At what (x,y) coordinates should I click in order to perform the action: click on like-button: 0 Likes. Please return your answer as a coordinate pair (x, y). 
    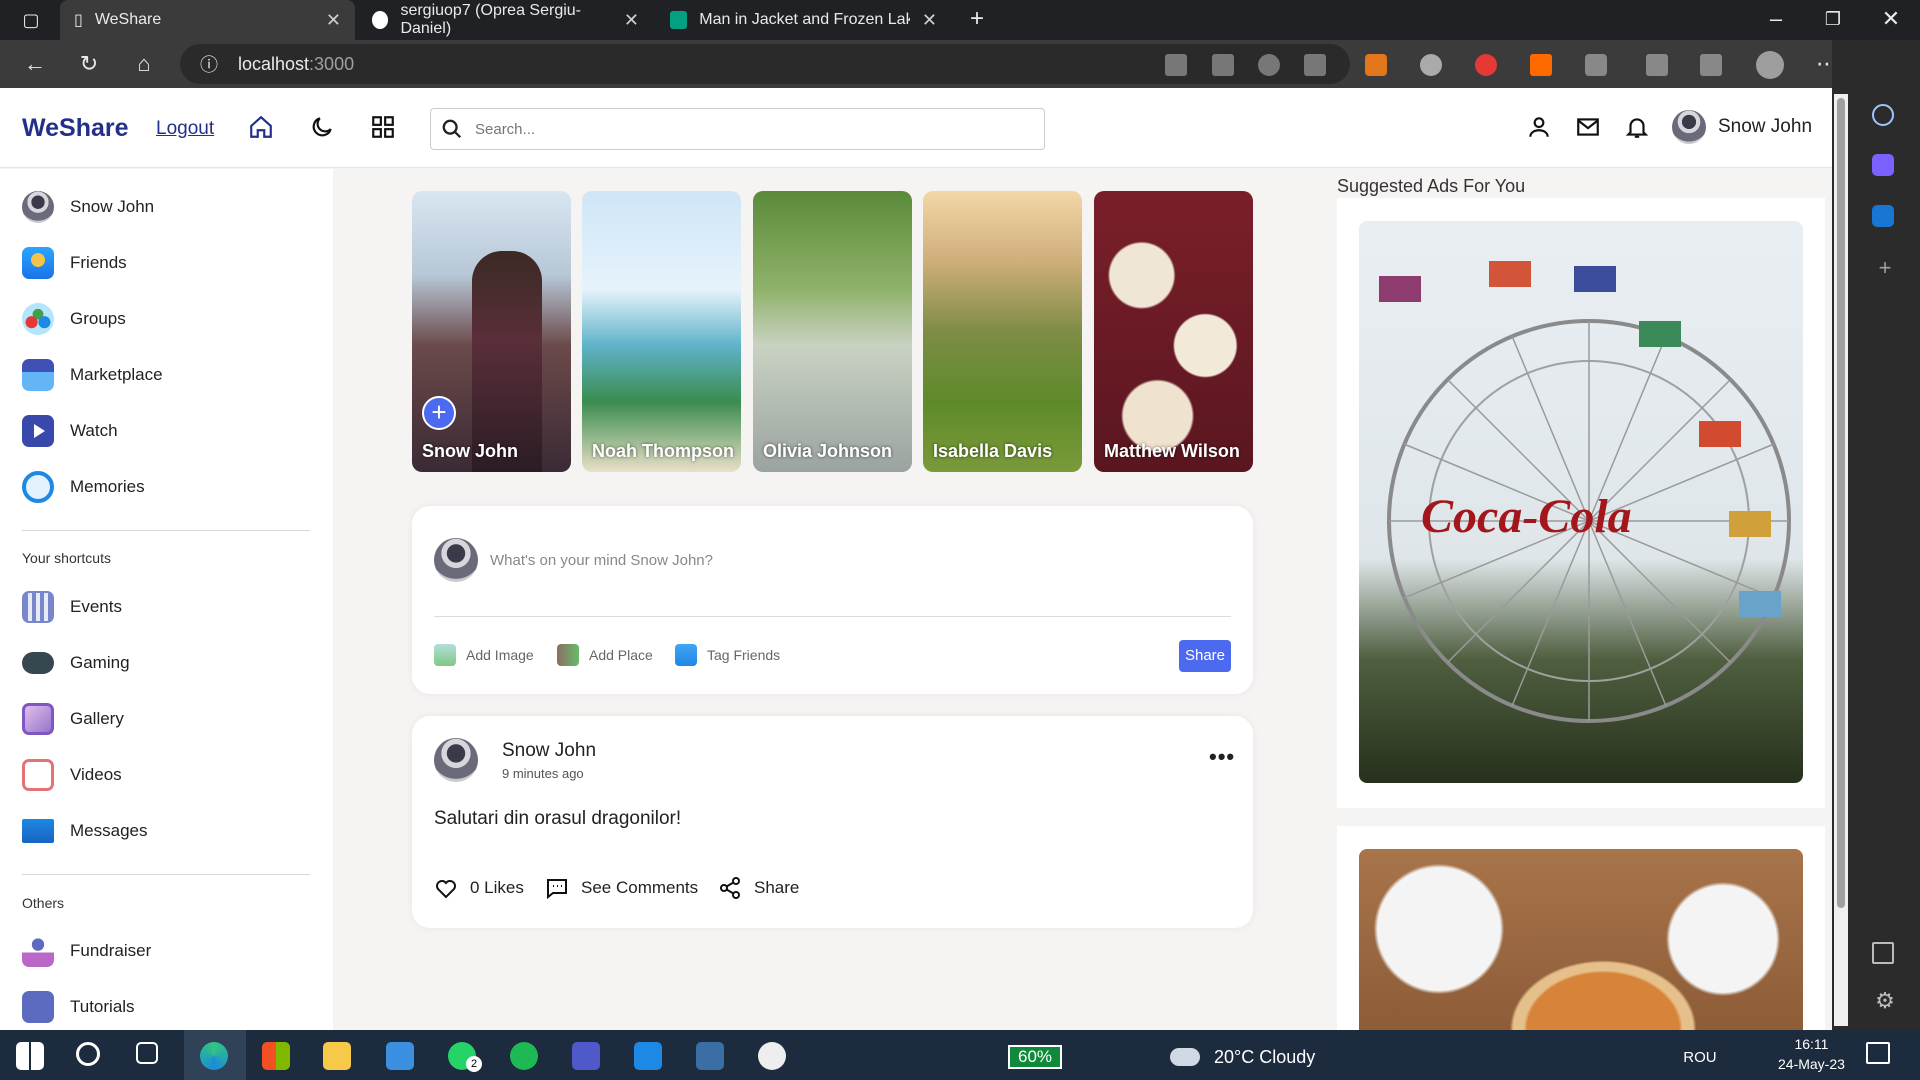
    Looking at the image, I should click on (479, 888).